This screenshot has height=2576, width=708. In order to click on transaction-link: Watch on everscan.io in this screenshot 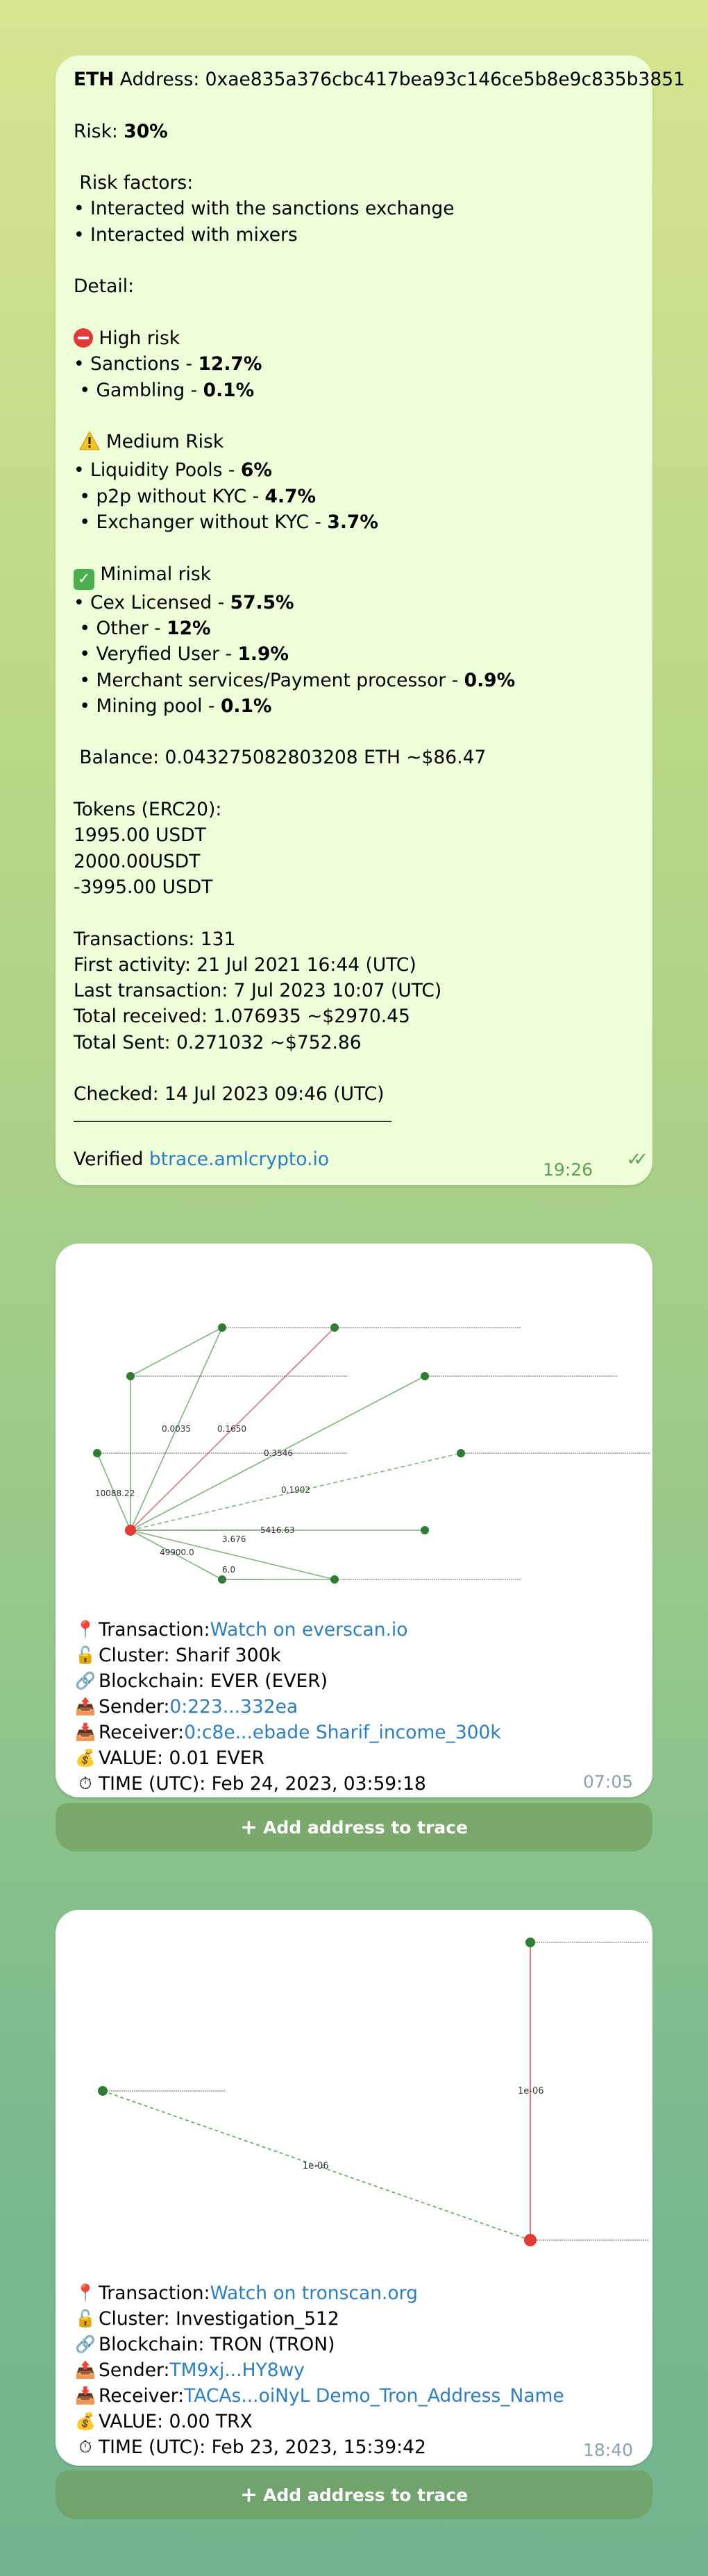, I will do `click(309, 1630)`.